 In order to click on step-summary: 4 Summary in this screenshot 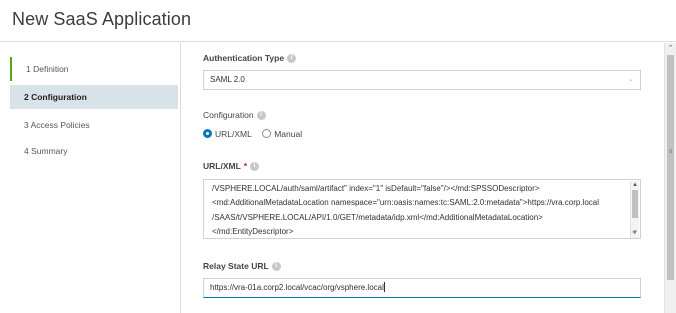, I will do `click(94, 151)`.